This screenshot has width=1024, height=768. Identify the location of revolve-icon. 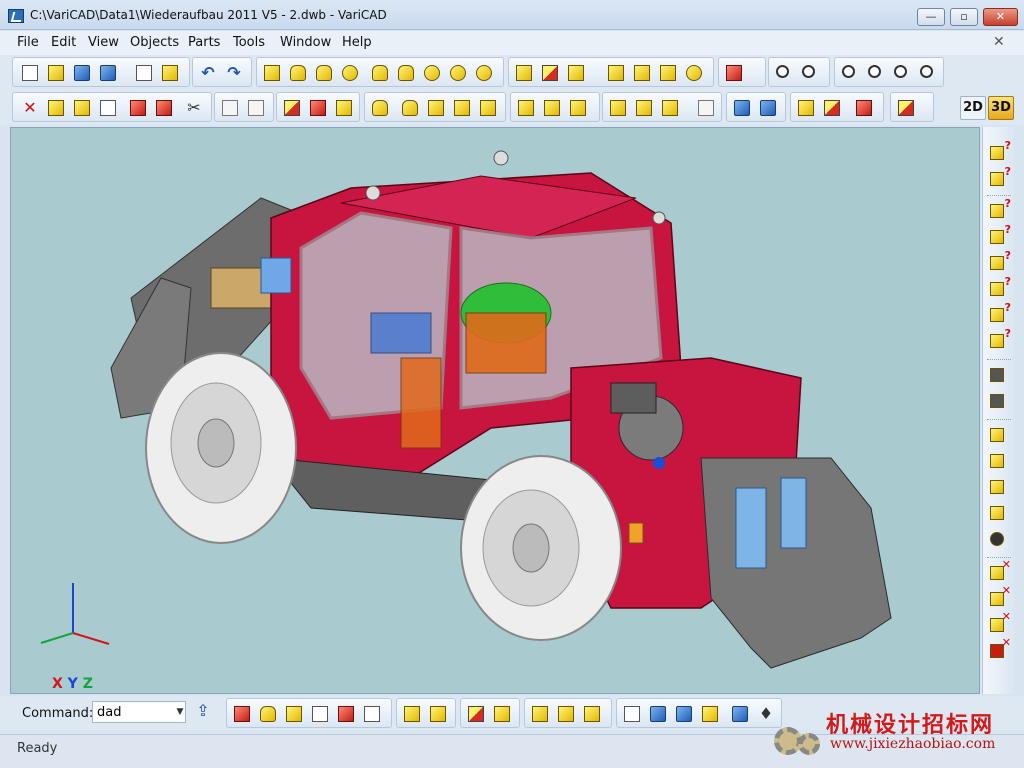
(484, 73).